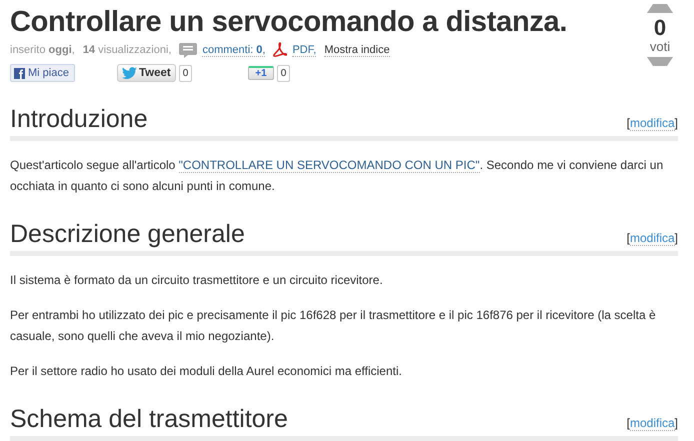  Describe the element at coordinates (79, 119) in the screenshot. I see `section-heading: Introduzione` at that location.